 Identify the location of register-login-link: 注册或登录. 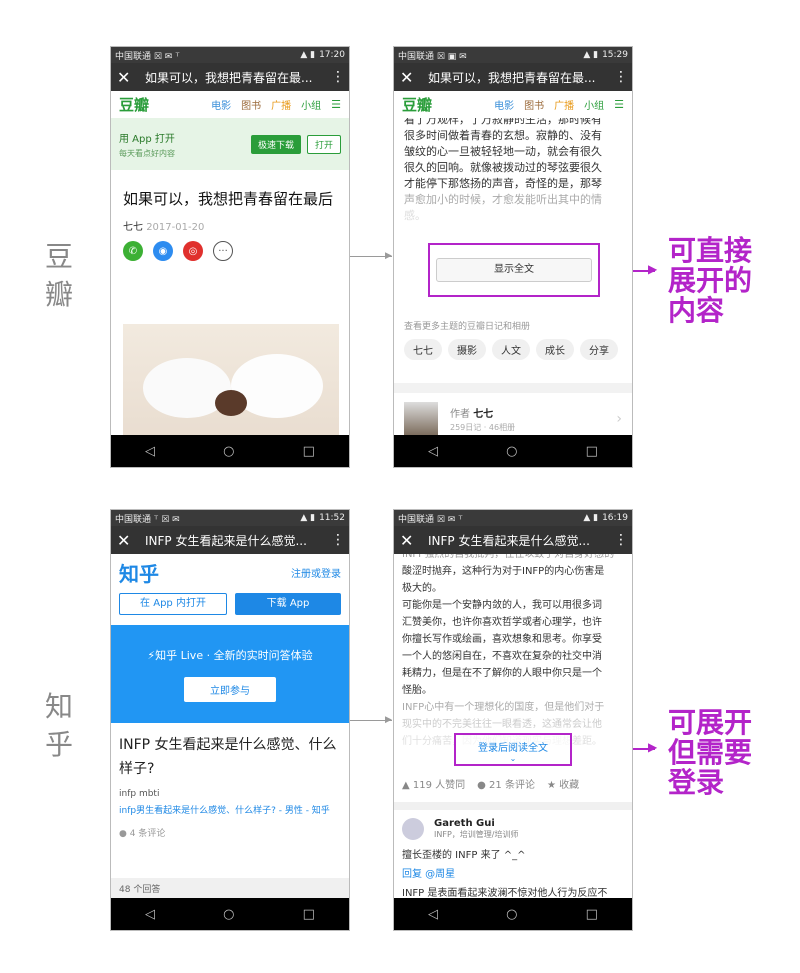
(316, 572).